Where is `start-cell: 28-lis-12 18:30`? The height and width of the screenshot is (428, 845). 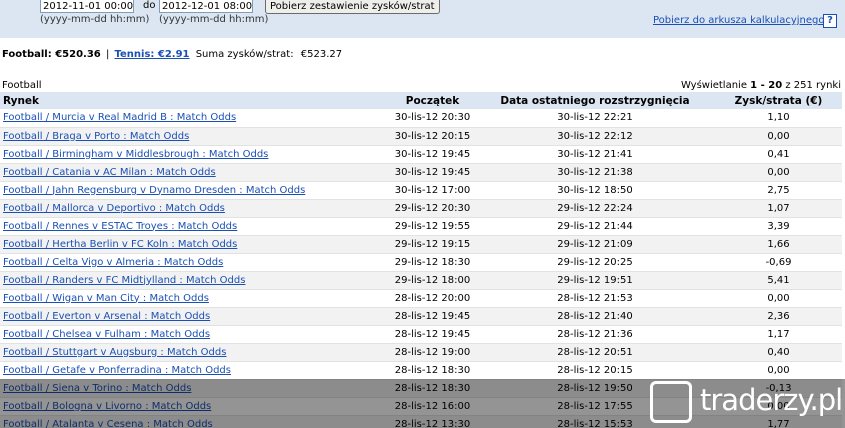
start-cell: 28-lis-12 18:30 is located at coordinates (432, 370).